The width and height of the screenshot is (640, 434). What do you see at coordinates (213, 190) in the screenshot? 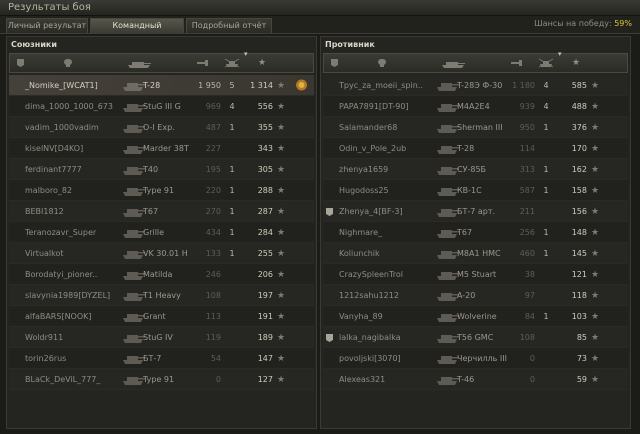
I see `damage-value: 220` at bounding box center [213, 190].